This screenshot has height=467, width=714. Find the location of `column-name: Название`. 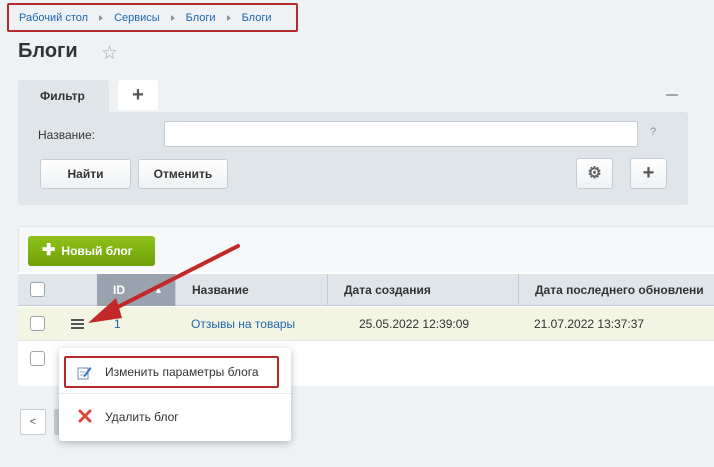

column-name: Название is located at coordinates (251, 290).